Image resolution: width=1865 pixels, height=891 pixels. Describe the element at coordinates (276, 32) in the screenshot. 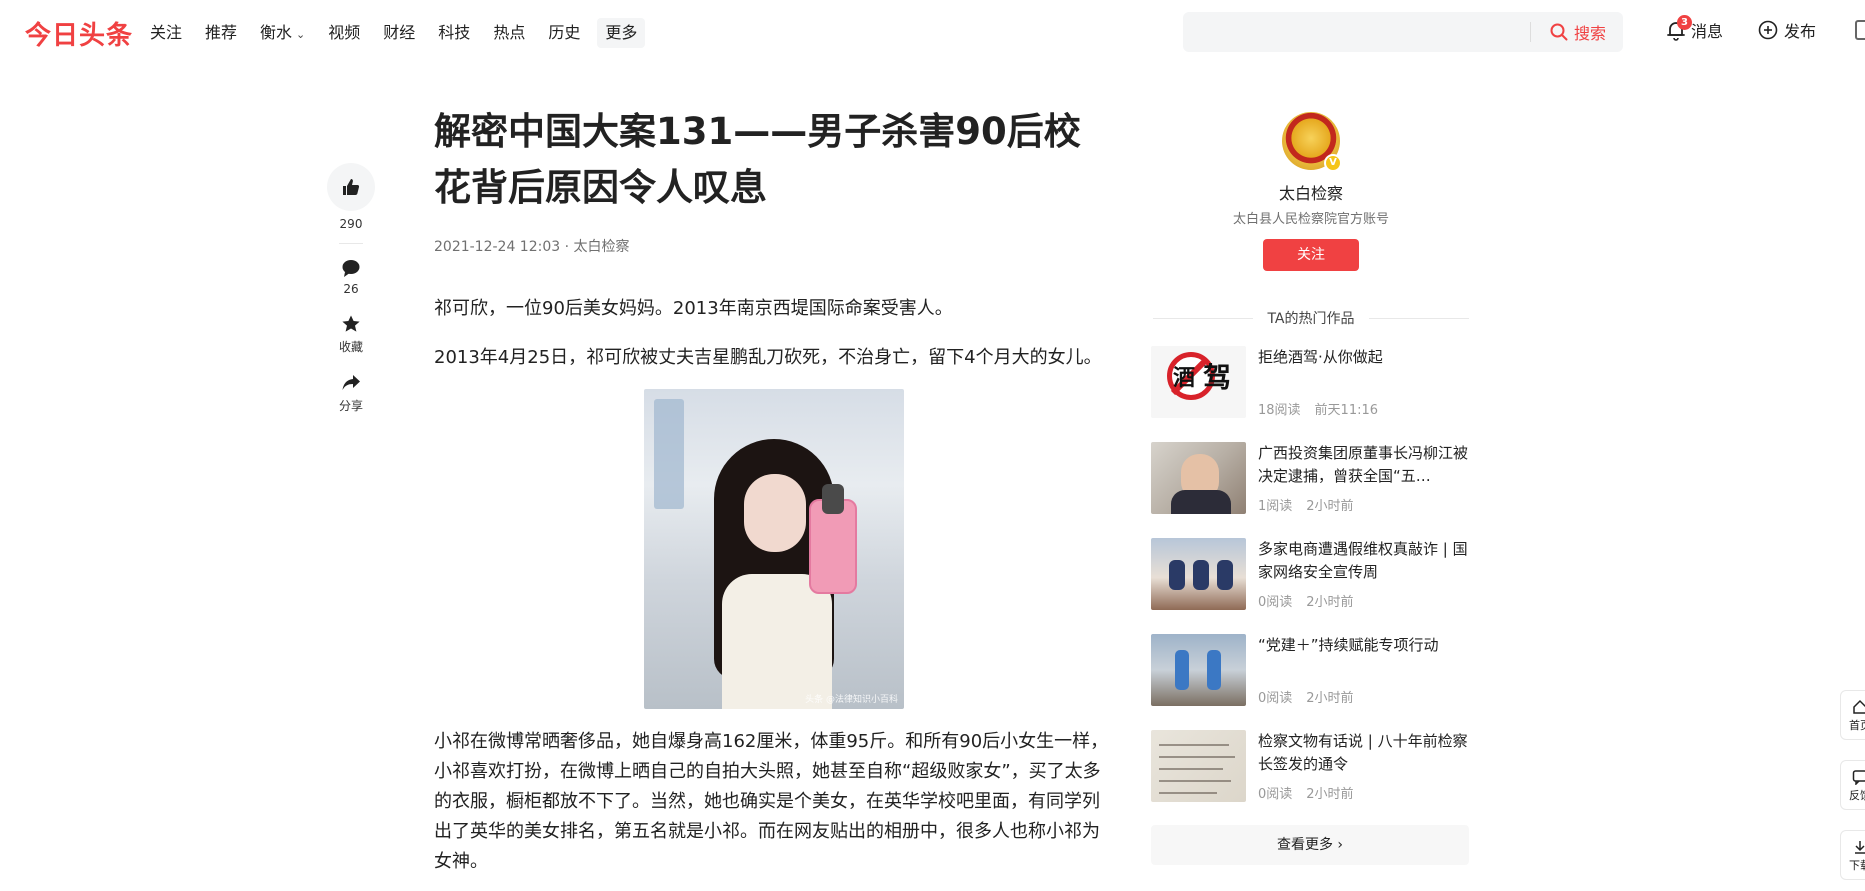

I see `nav-item-local-city-label: 衡水` at that location.